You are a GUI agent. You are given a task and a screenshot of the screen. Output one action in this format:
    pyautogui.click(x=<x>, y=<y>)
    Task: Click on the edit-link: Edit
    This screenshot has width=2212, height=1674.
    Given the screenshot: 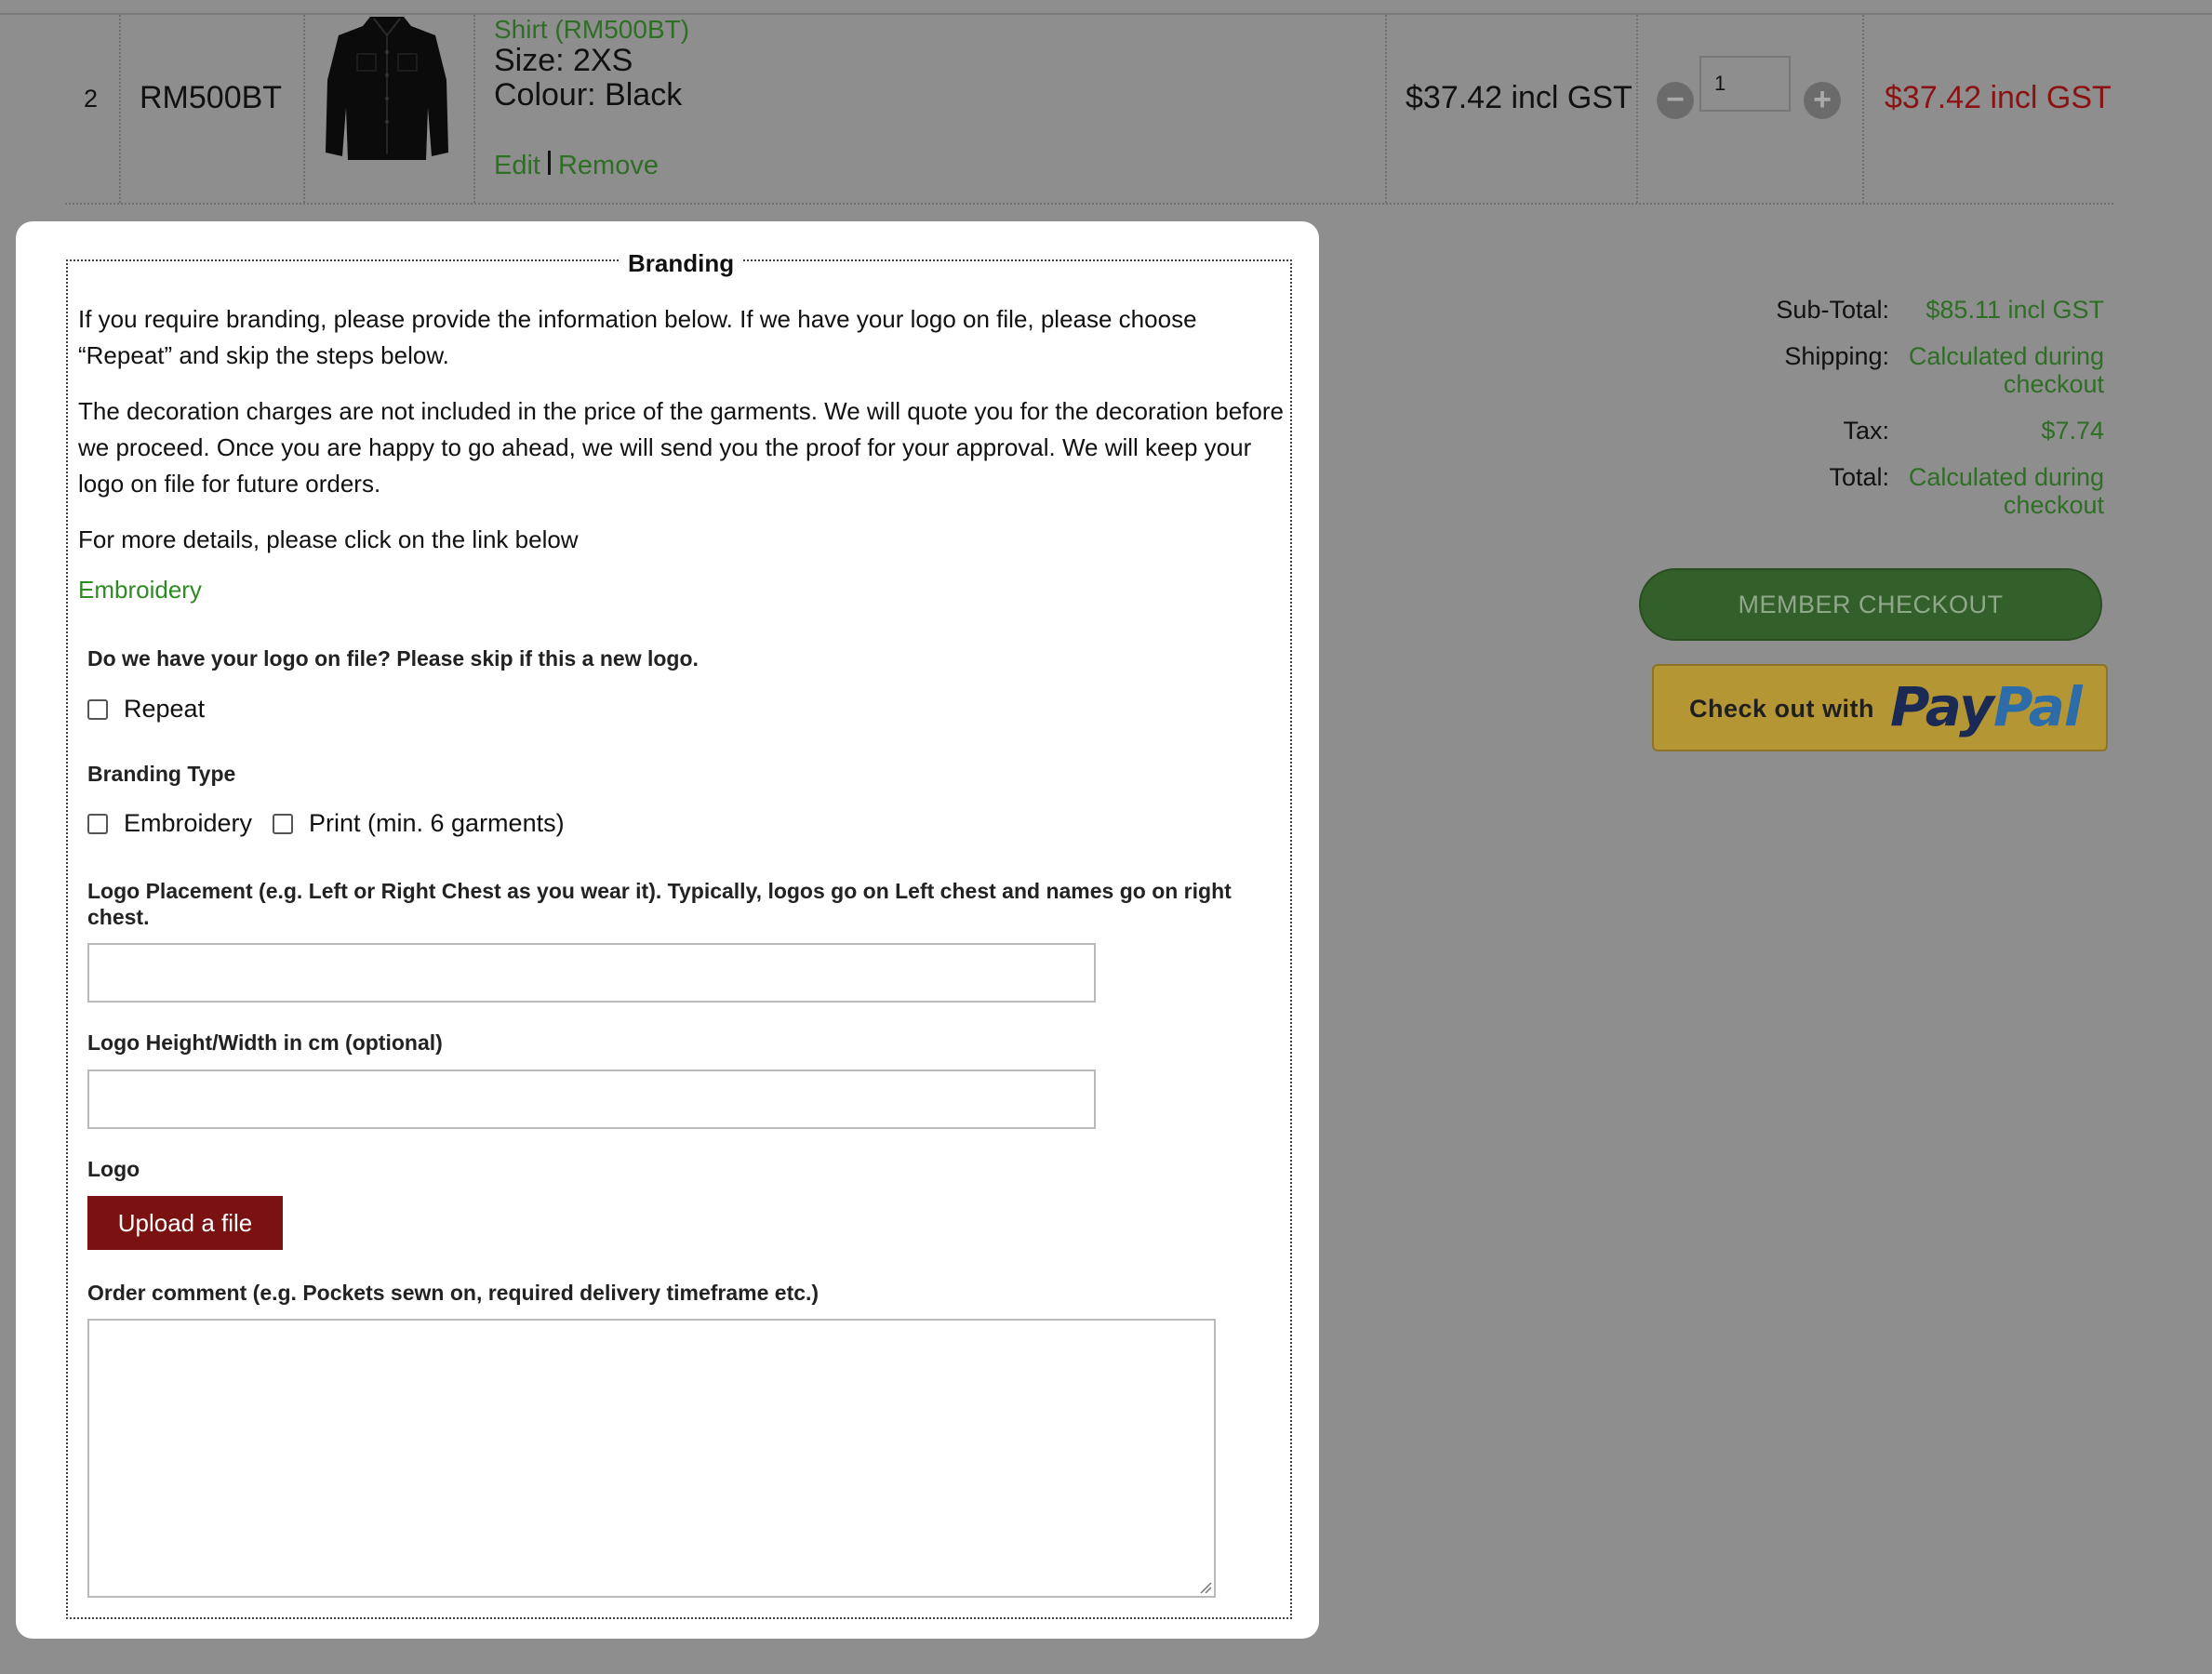 What is the action you would take?
    pyautogui.click(x=517, y=165)
    